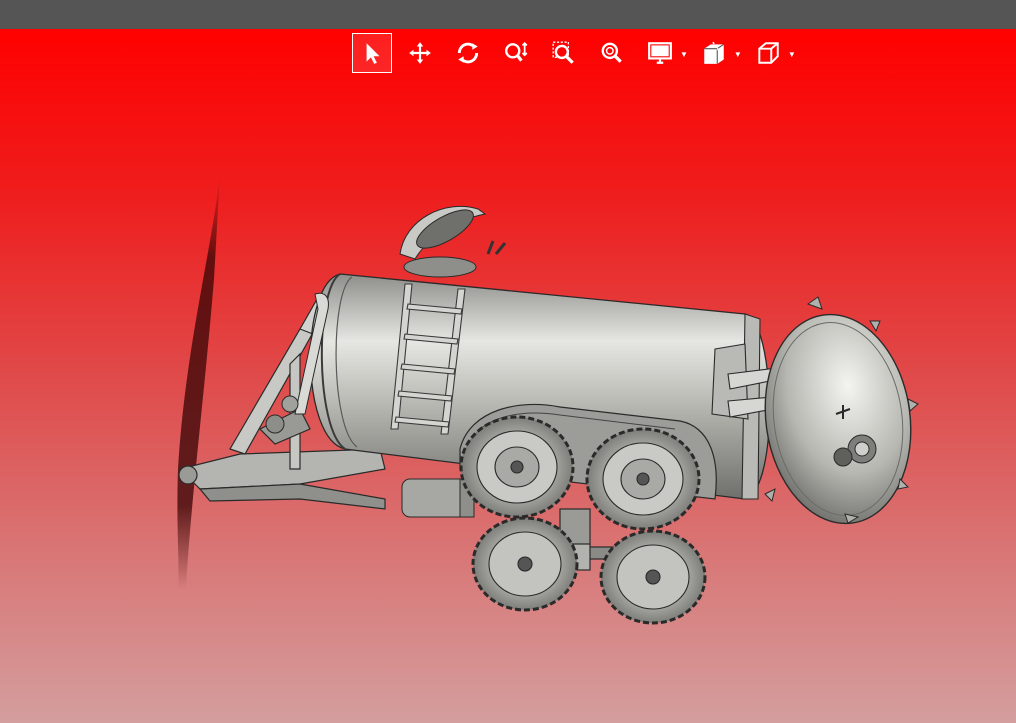 The image size is (1016, 723). I want to click on pan-tool-button, so click(420, 53).